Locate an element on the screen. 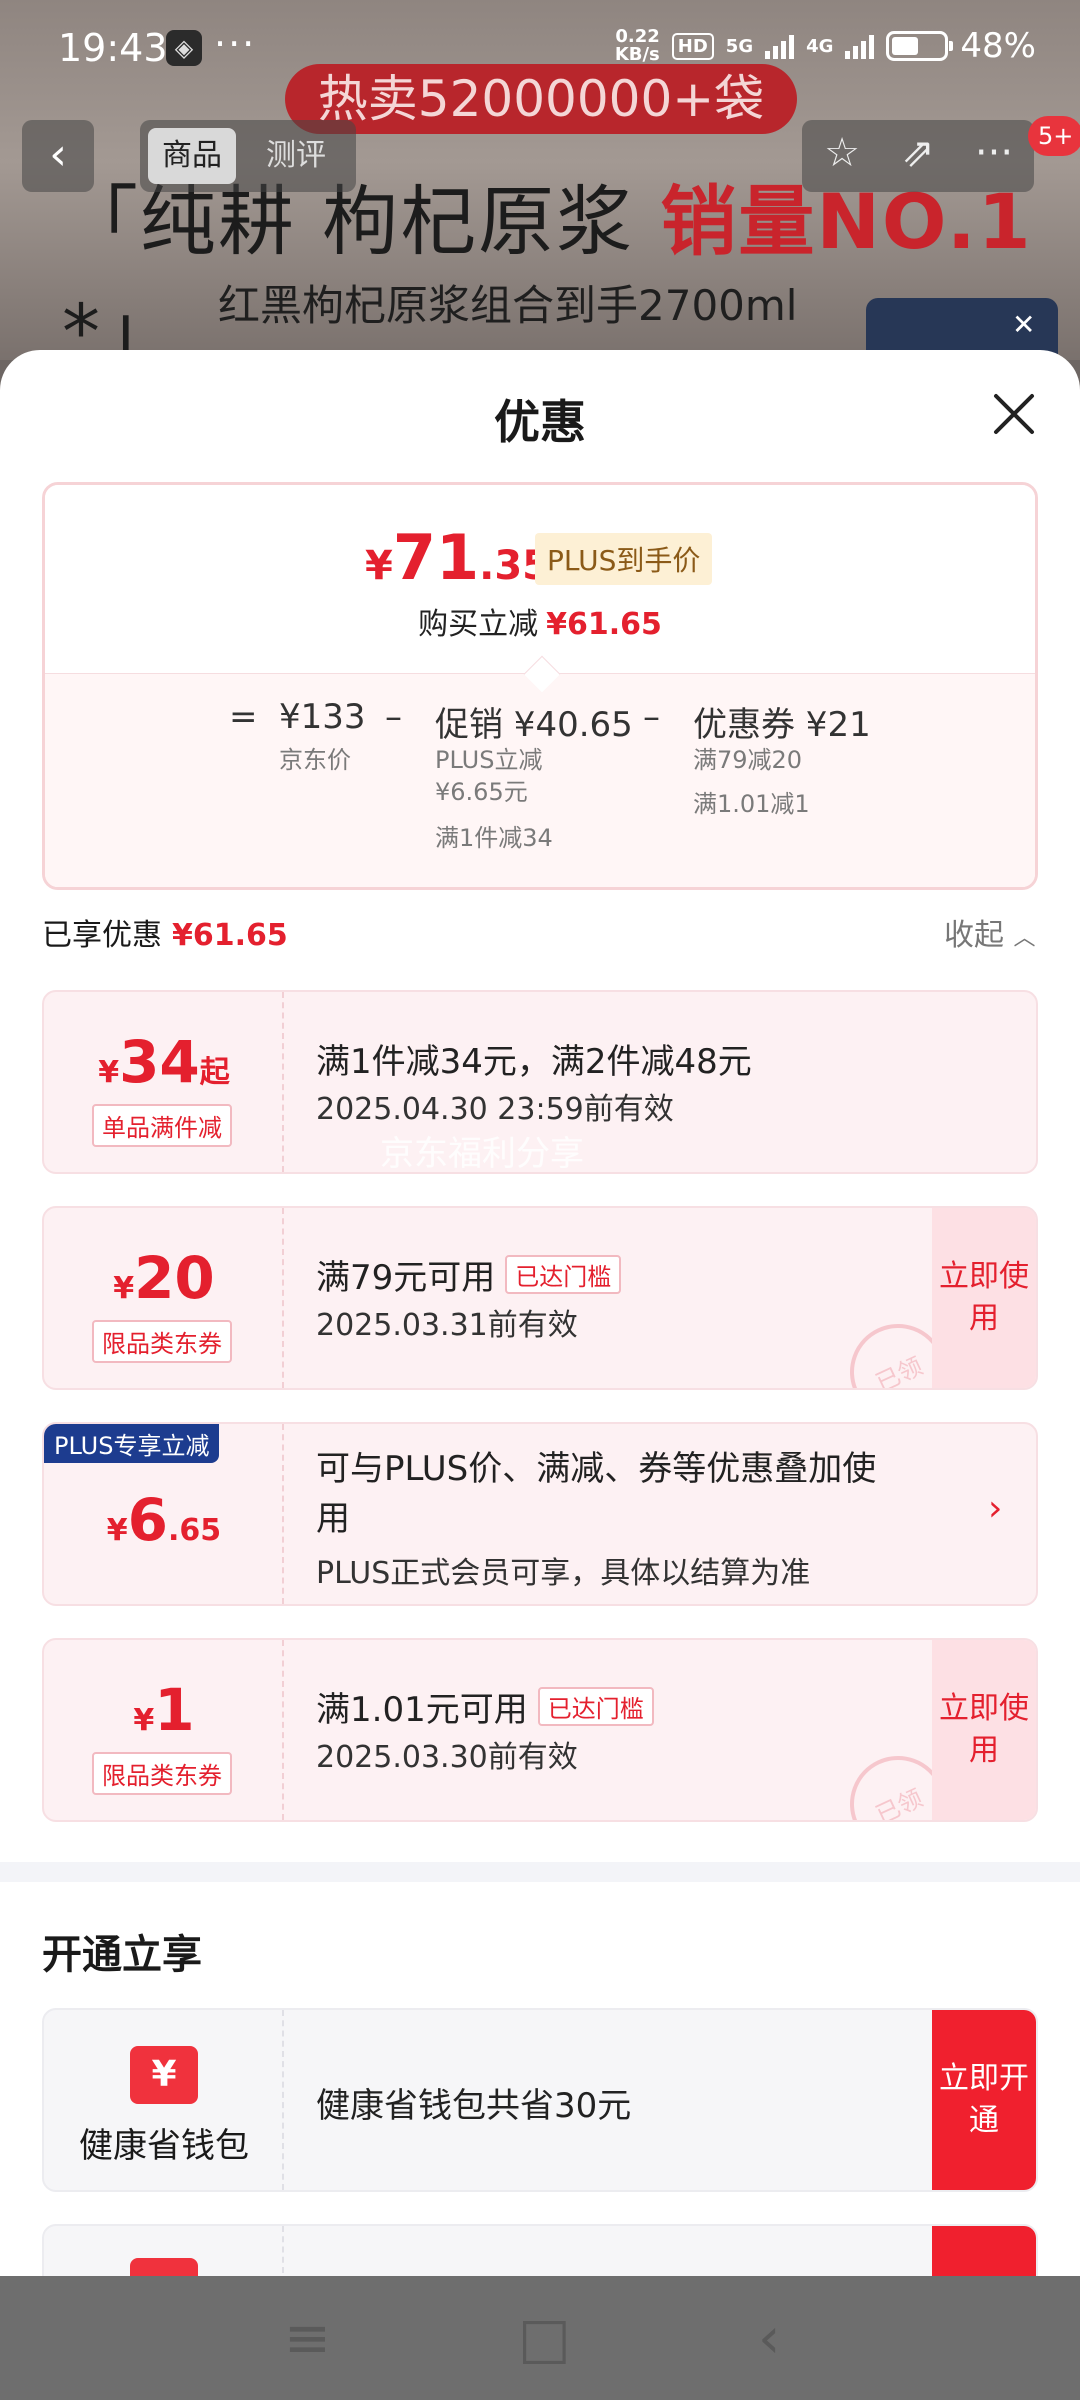 The width and height of the screenshot is (1080, 2400). final-price: ¥71.35 is located at coordinates (457, 557).